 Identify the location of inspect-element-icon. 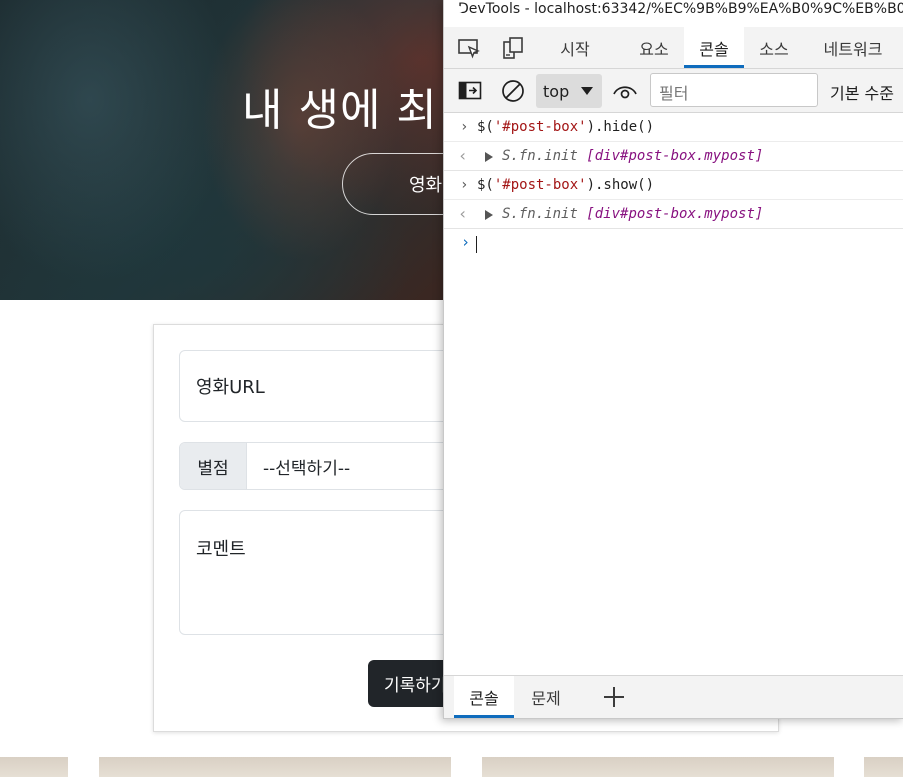
(469, 48).